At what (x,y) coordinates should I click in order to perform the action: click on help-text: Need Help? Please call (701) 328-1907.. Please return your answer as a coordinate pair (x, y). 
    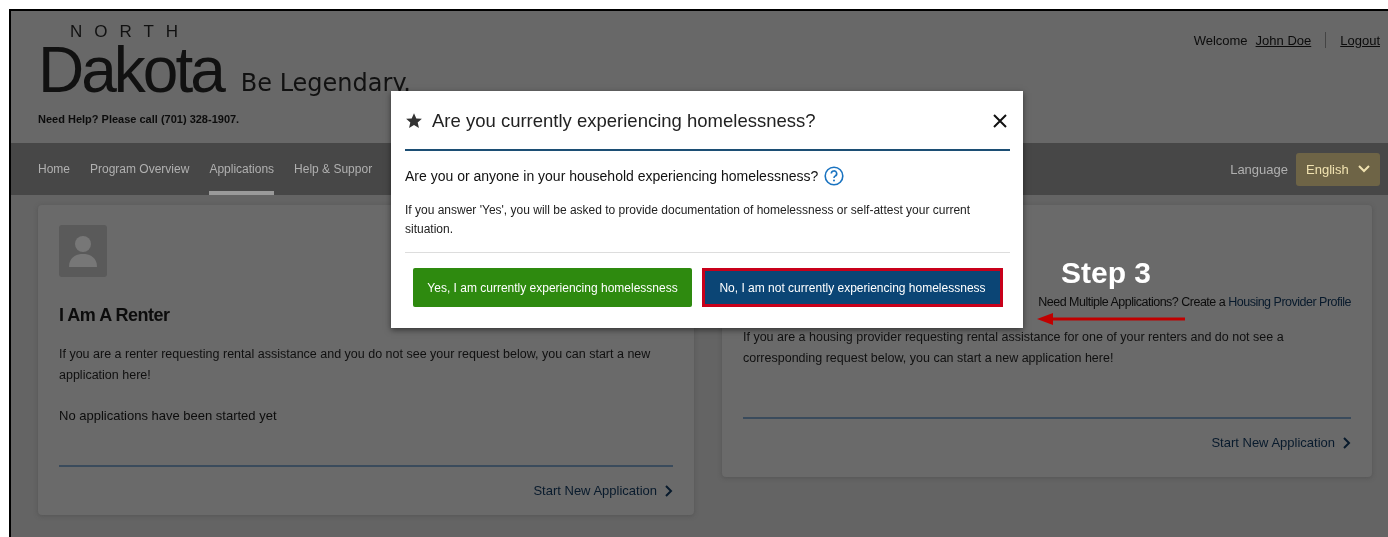
    Looking at the image, I should click on (139, 119).